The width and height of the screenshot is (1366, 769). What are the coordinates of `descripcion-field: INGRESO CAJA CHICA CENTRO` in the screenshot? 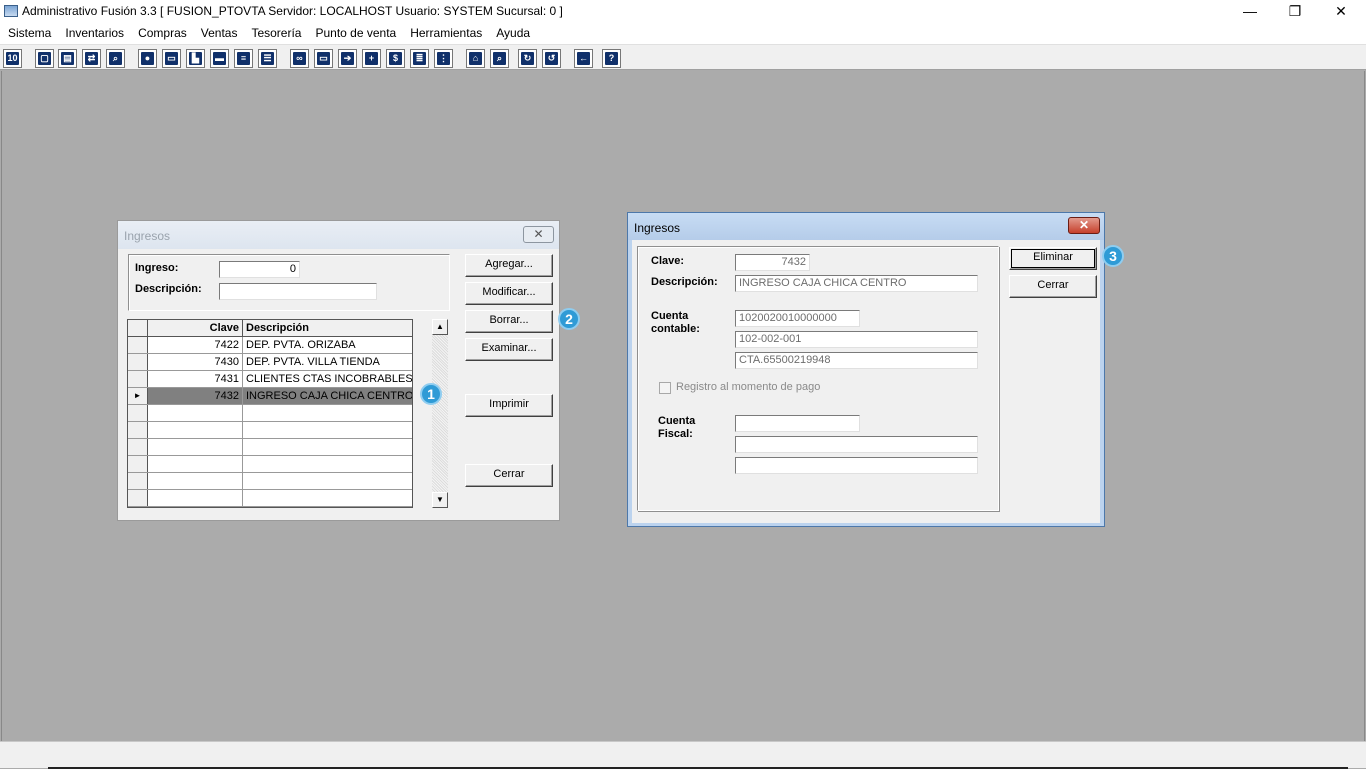 It's located at (856, 283).